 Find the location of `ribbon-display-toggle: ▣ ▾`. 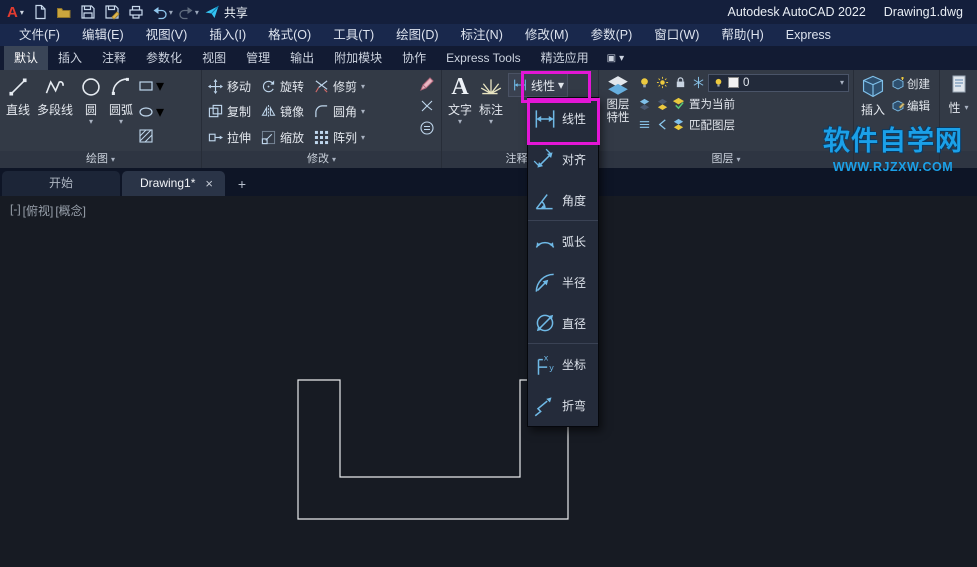

ribbon-display-toggle: ▣ ▾ is located at coordinates (615, 58).